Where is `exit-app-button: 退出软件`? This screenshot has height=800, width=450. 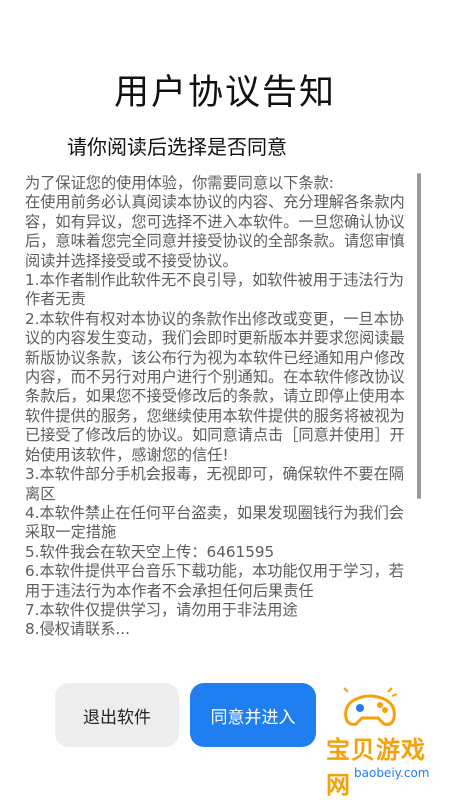
exit-app-button: 退出软件 is located at coordinates (117, 715).